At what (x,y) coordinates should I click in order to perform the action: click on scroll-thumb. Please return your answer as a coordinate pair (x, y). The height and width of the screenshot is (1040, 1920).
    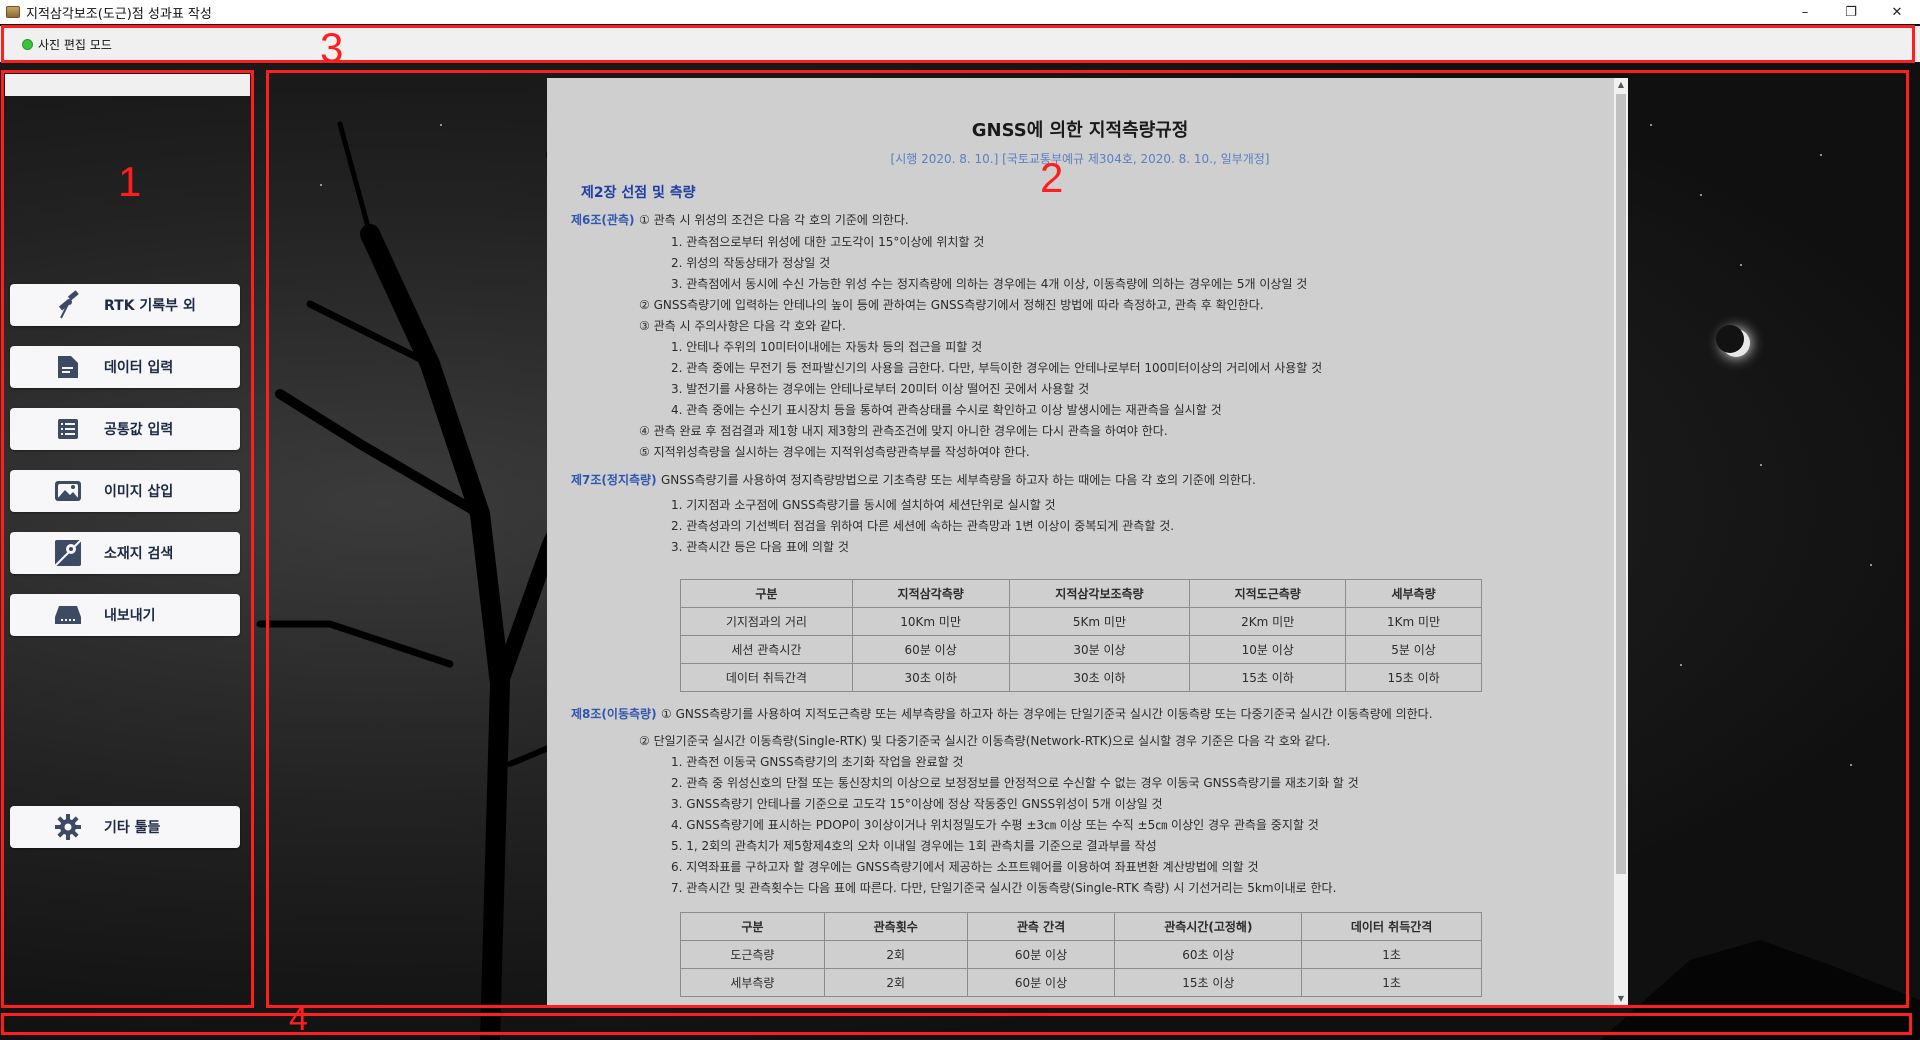
    Looking at the image, I should click on (1621, 484).